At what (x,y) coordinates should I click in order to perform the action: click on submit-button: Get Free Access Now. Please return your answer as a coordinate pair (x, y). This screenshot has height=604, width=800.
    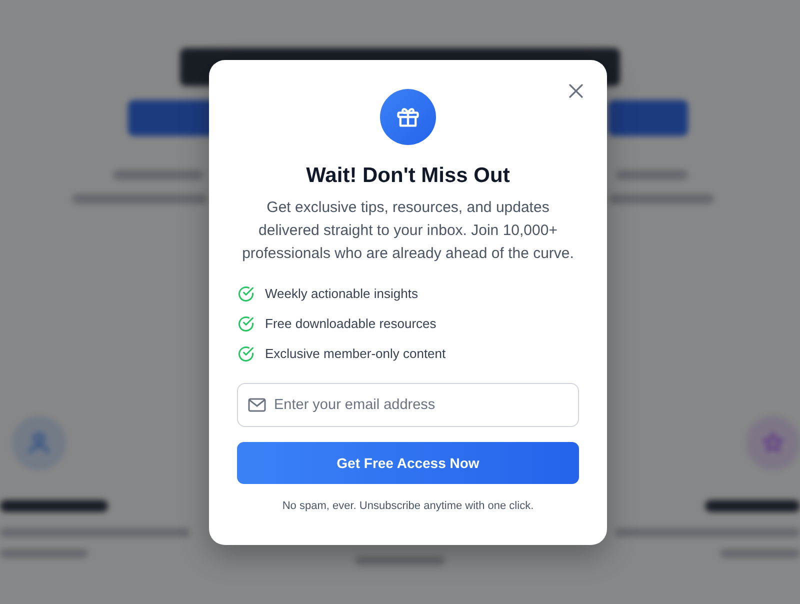
    Looking at the image, I should click on (408, 463).